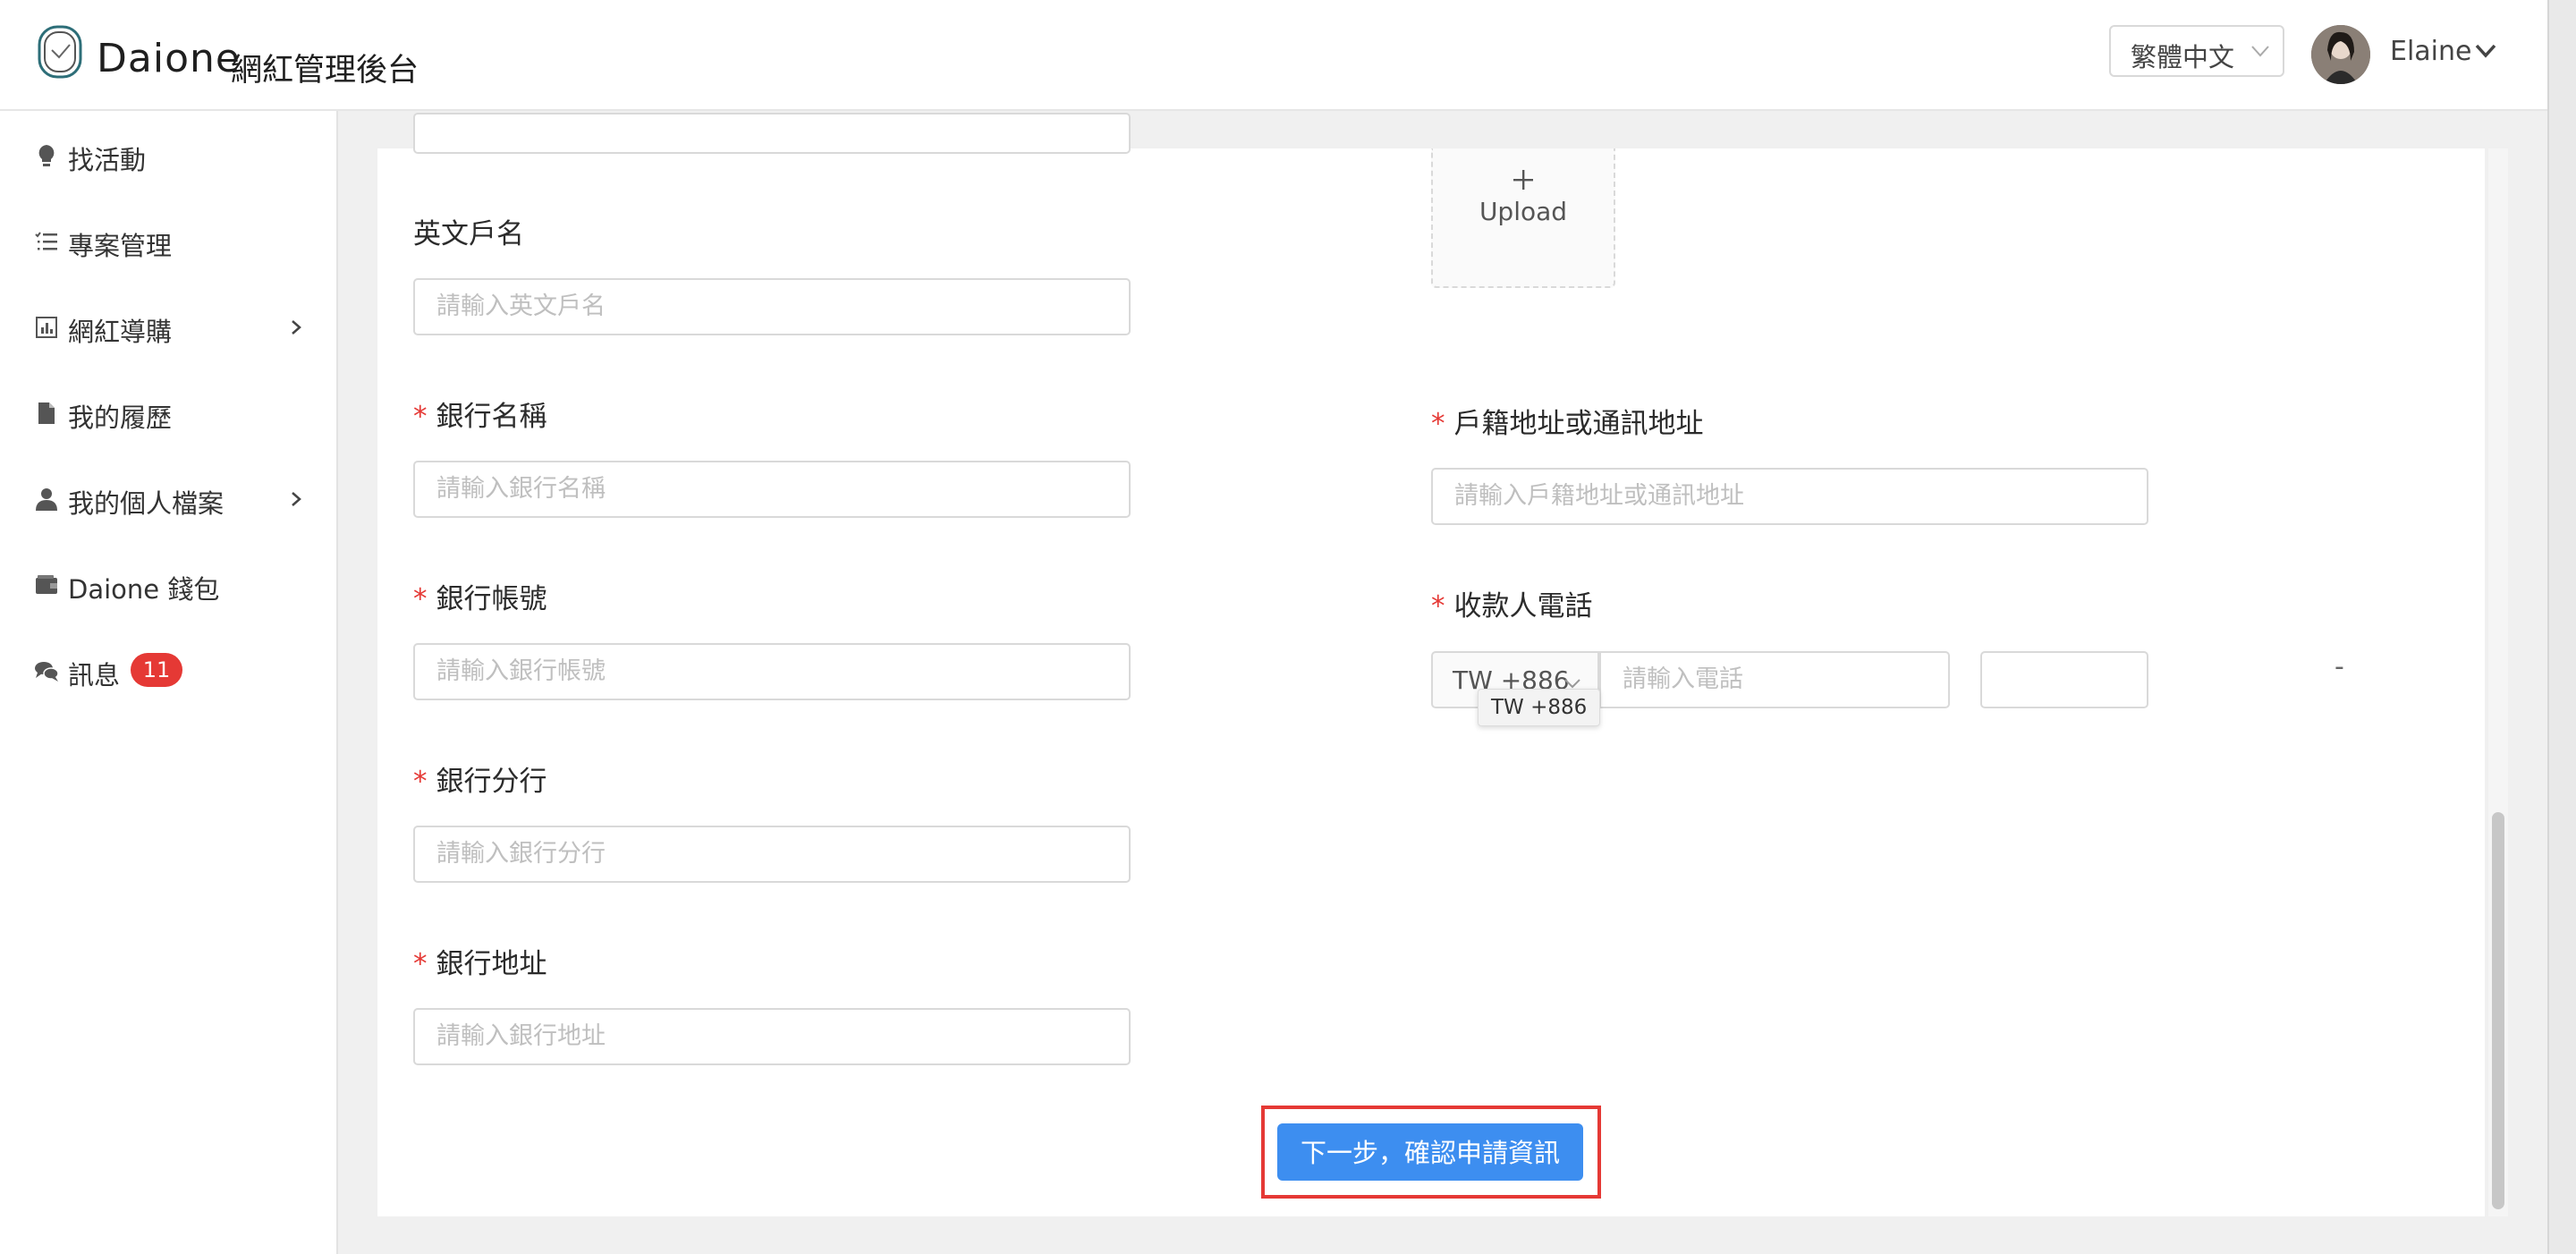 The width and height of the screenshot is (2576, 1254). What do you see at coordinates (1774, 679) in the screenshot?
I see `phone-number-input: 請輸入電話` at bounding box center [1774, 679].